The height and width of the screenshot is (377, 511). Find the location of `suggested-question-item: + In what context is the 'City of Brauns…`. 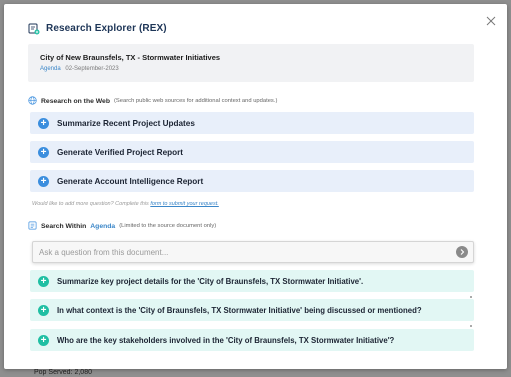

suggested-question-item: + In what context is the 'City of Brauns… is located at coordinates (252, 310).